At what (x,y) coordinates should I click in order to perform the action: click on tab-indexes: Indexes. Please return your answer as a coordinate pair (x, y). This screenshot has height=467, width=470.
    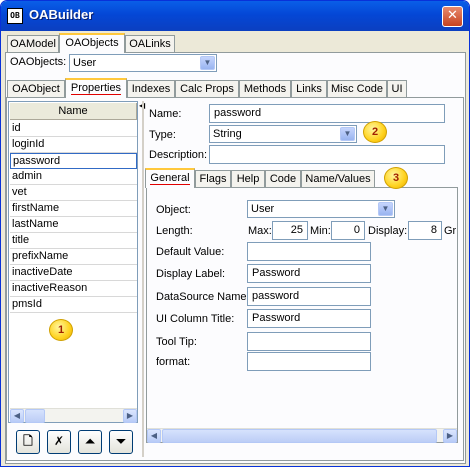
    Looking at the image, I should click on (151, 89).